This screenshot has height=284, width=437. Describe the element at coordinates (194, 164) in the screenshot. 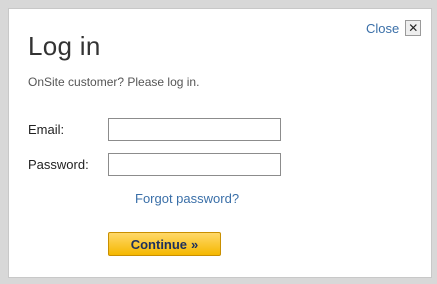

I see `password-field` at that location.